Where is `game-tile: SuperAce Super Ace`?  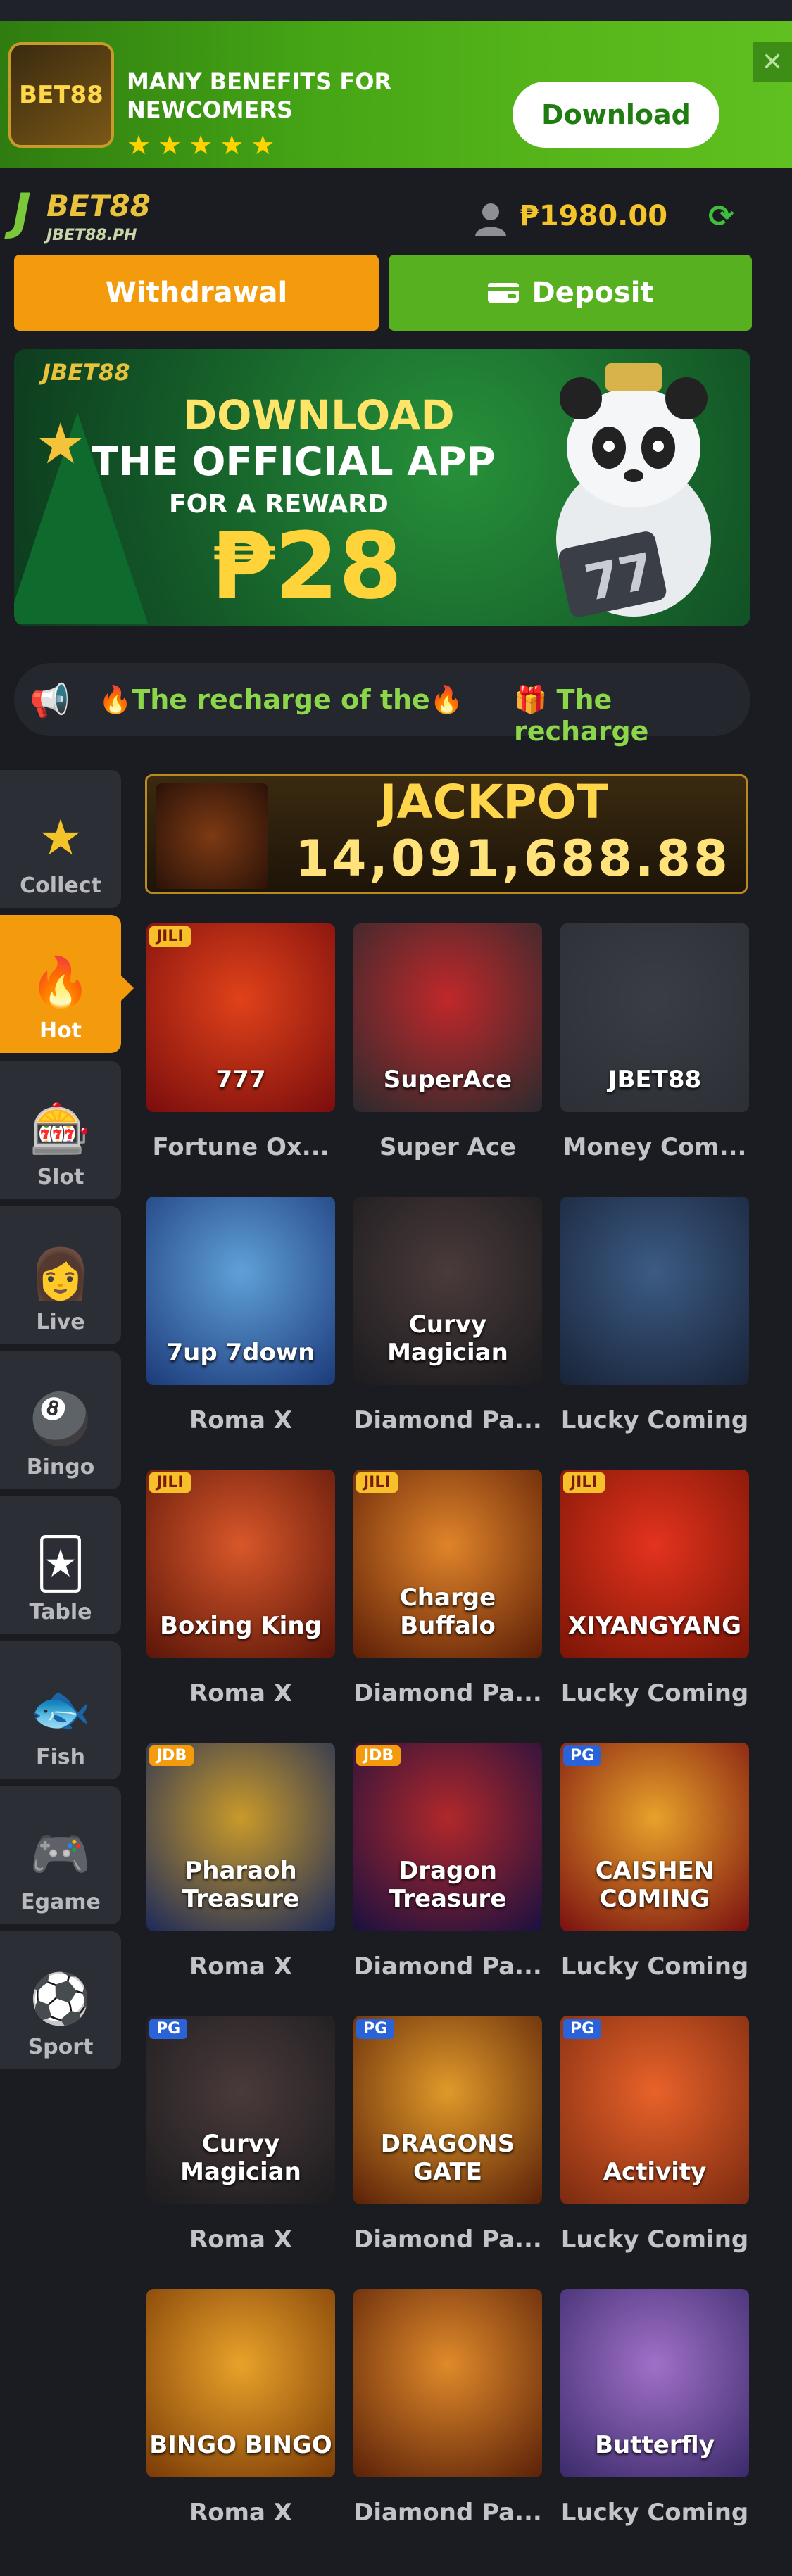
game-tile: SuperAce Super Ace is located at coordinates (447, 1050).